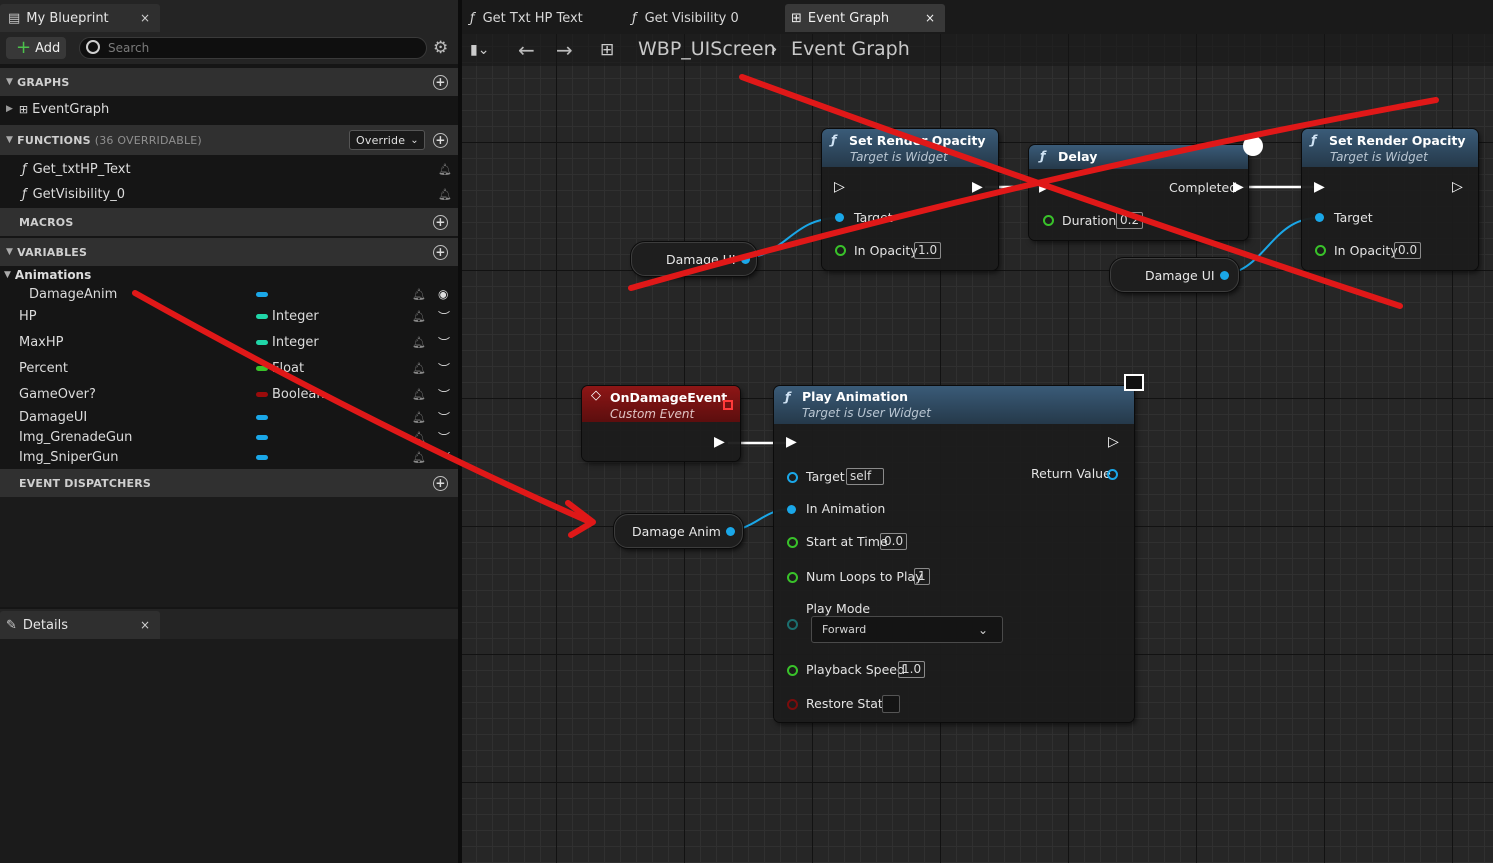  I want to click on node-header: ◇ OnDamageEvent Custom Event, so click(661, 404).